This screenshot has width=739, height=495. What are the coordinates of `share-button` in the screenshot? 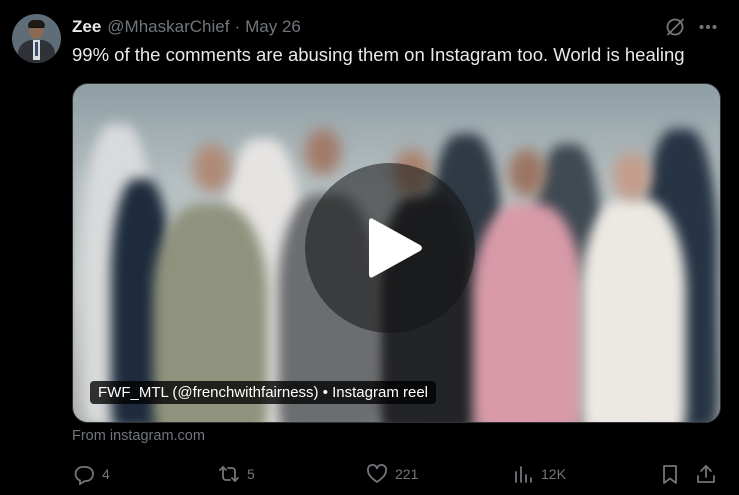 It's located at (706, 474).